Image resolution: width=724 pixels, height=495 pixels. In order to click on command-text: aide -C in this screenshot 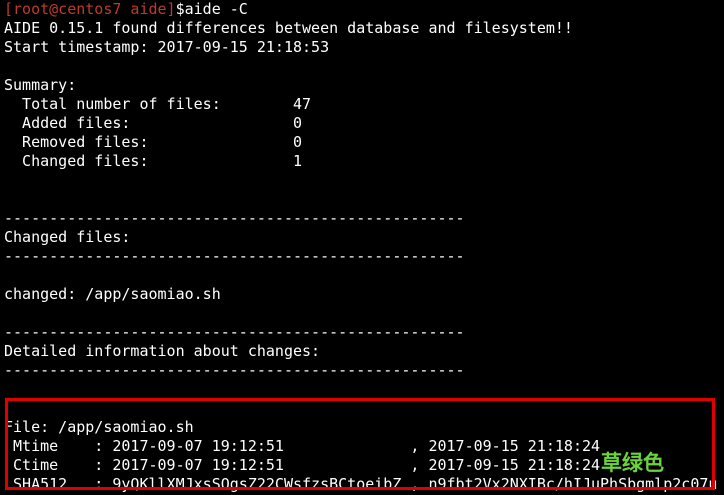, I will do `click(216, 9)`.